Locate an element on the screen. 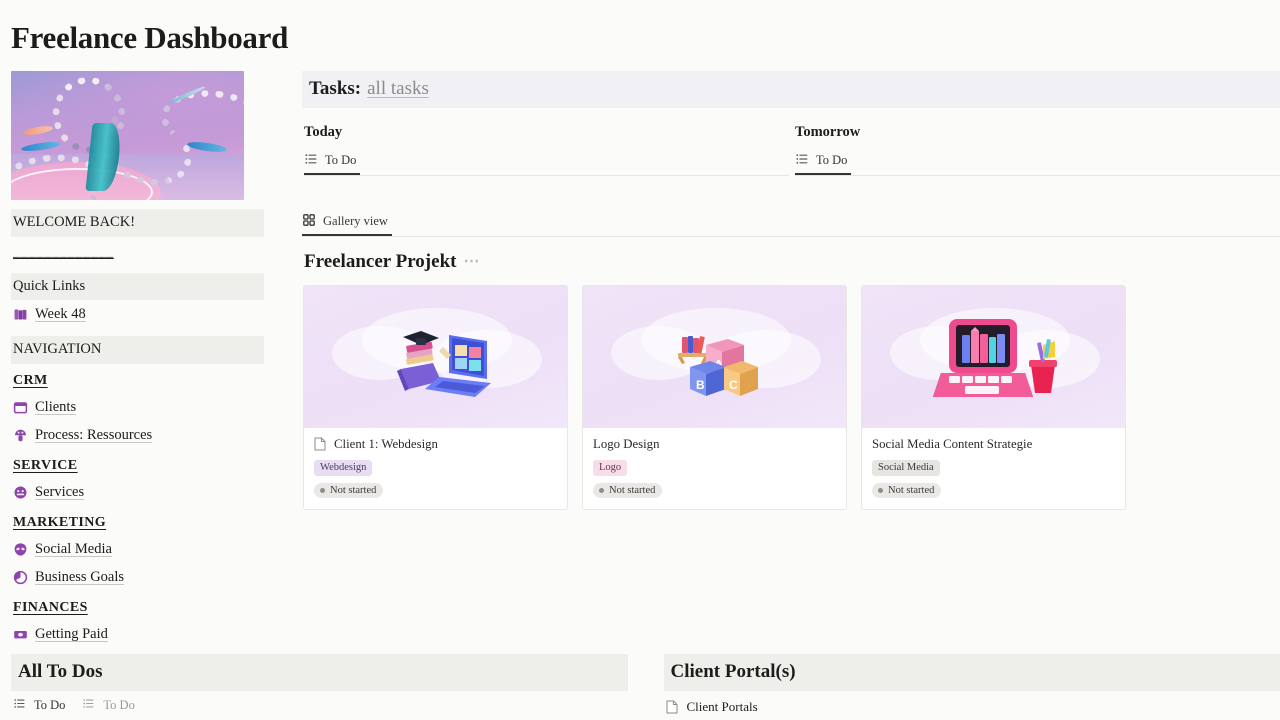  navigation-header: NAVIGATION is located at coordinates (137, 350).